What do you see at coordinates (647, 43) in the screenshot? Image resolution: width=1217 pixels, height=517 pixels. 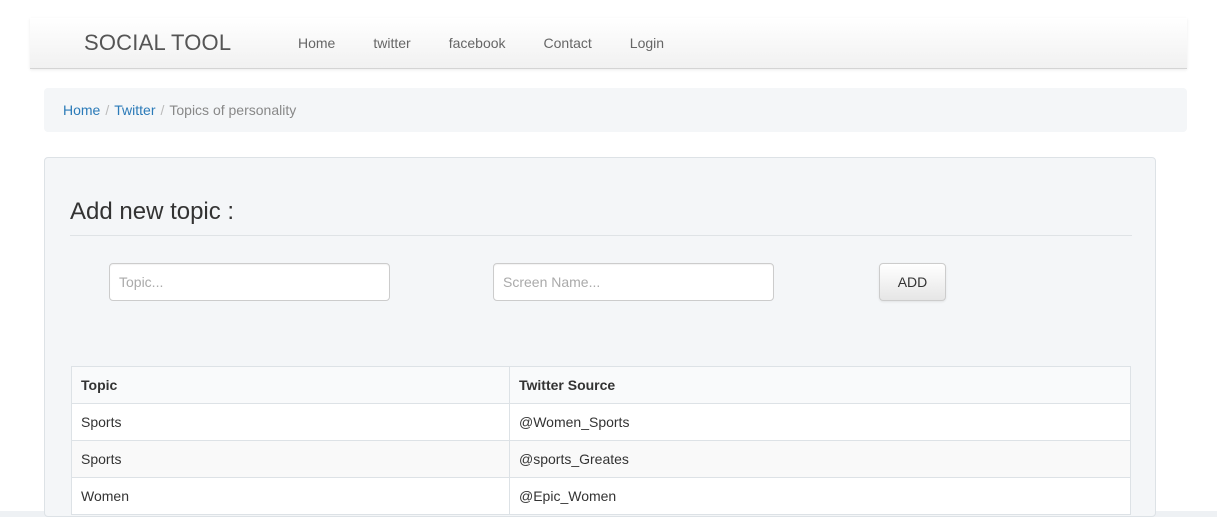 I see `nav-link-login: Login` at bounding box center [647, 43].